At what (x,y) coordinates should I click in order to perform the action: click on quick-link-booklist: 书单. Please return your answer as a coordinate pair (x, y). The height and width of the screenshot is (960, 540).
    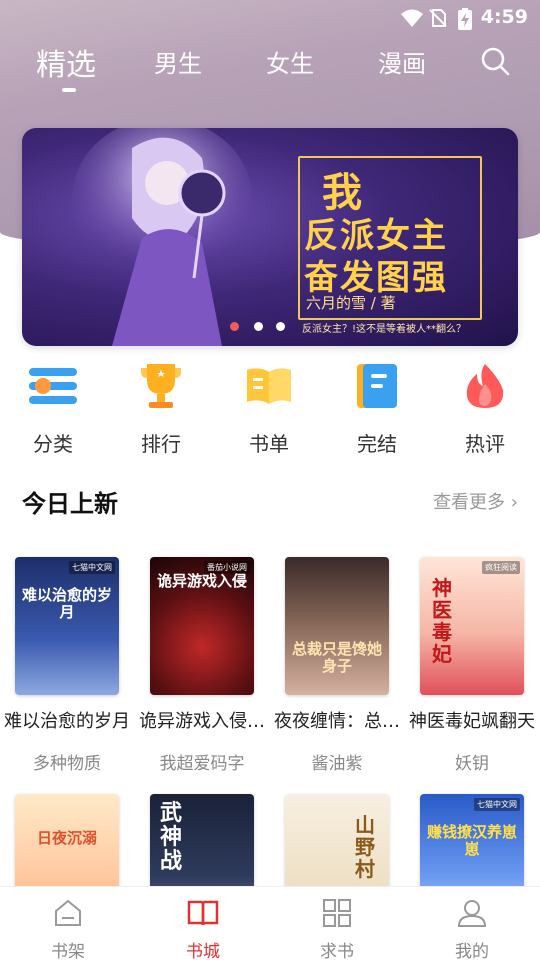
    Looking at the image, I should click on (269, 408).